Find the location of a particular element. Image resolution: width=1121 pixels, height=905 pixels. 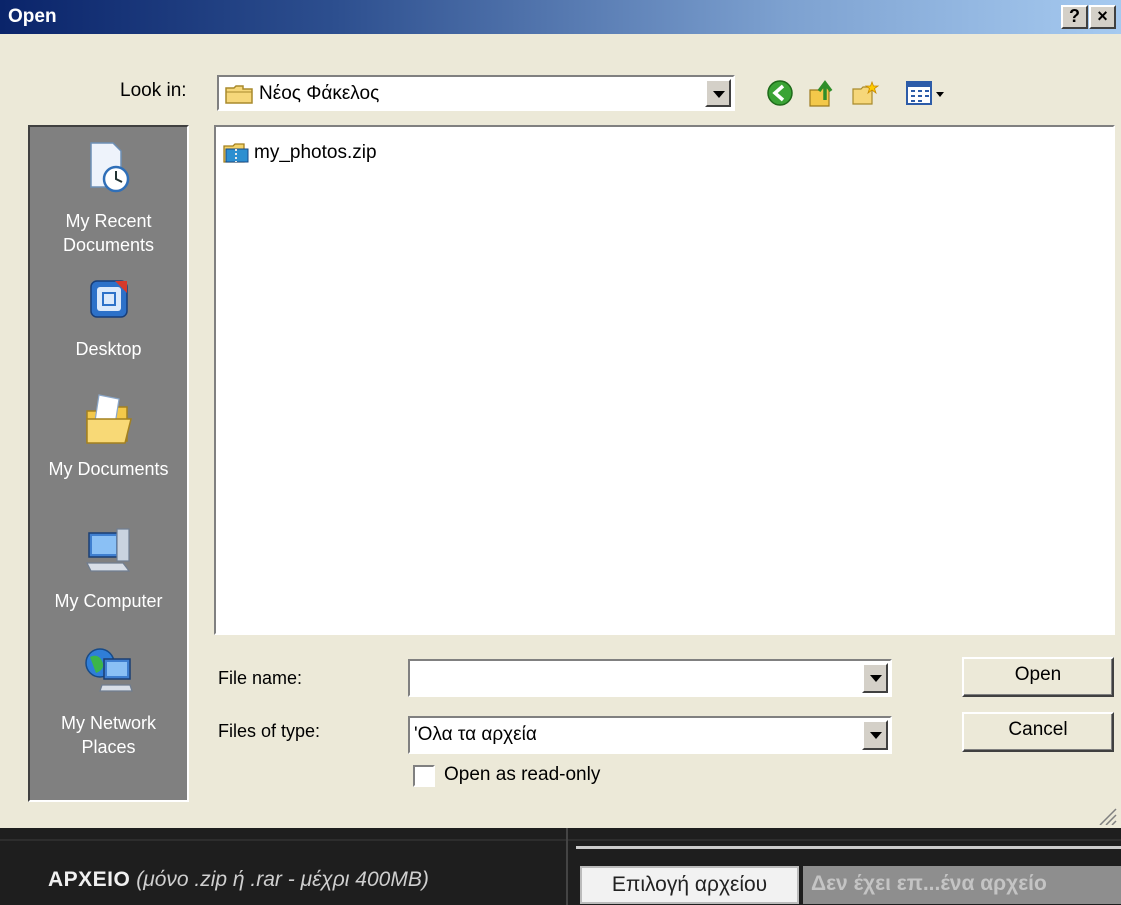

look-in-value: Νέος Φάκελος is located at coordinates (319, 93).